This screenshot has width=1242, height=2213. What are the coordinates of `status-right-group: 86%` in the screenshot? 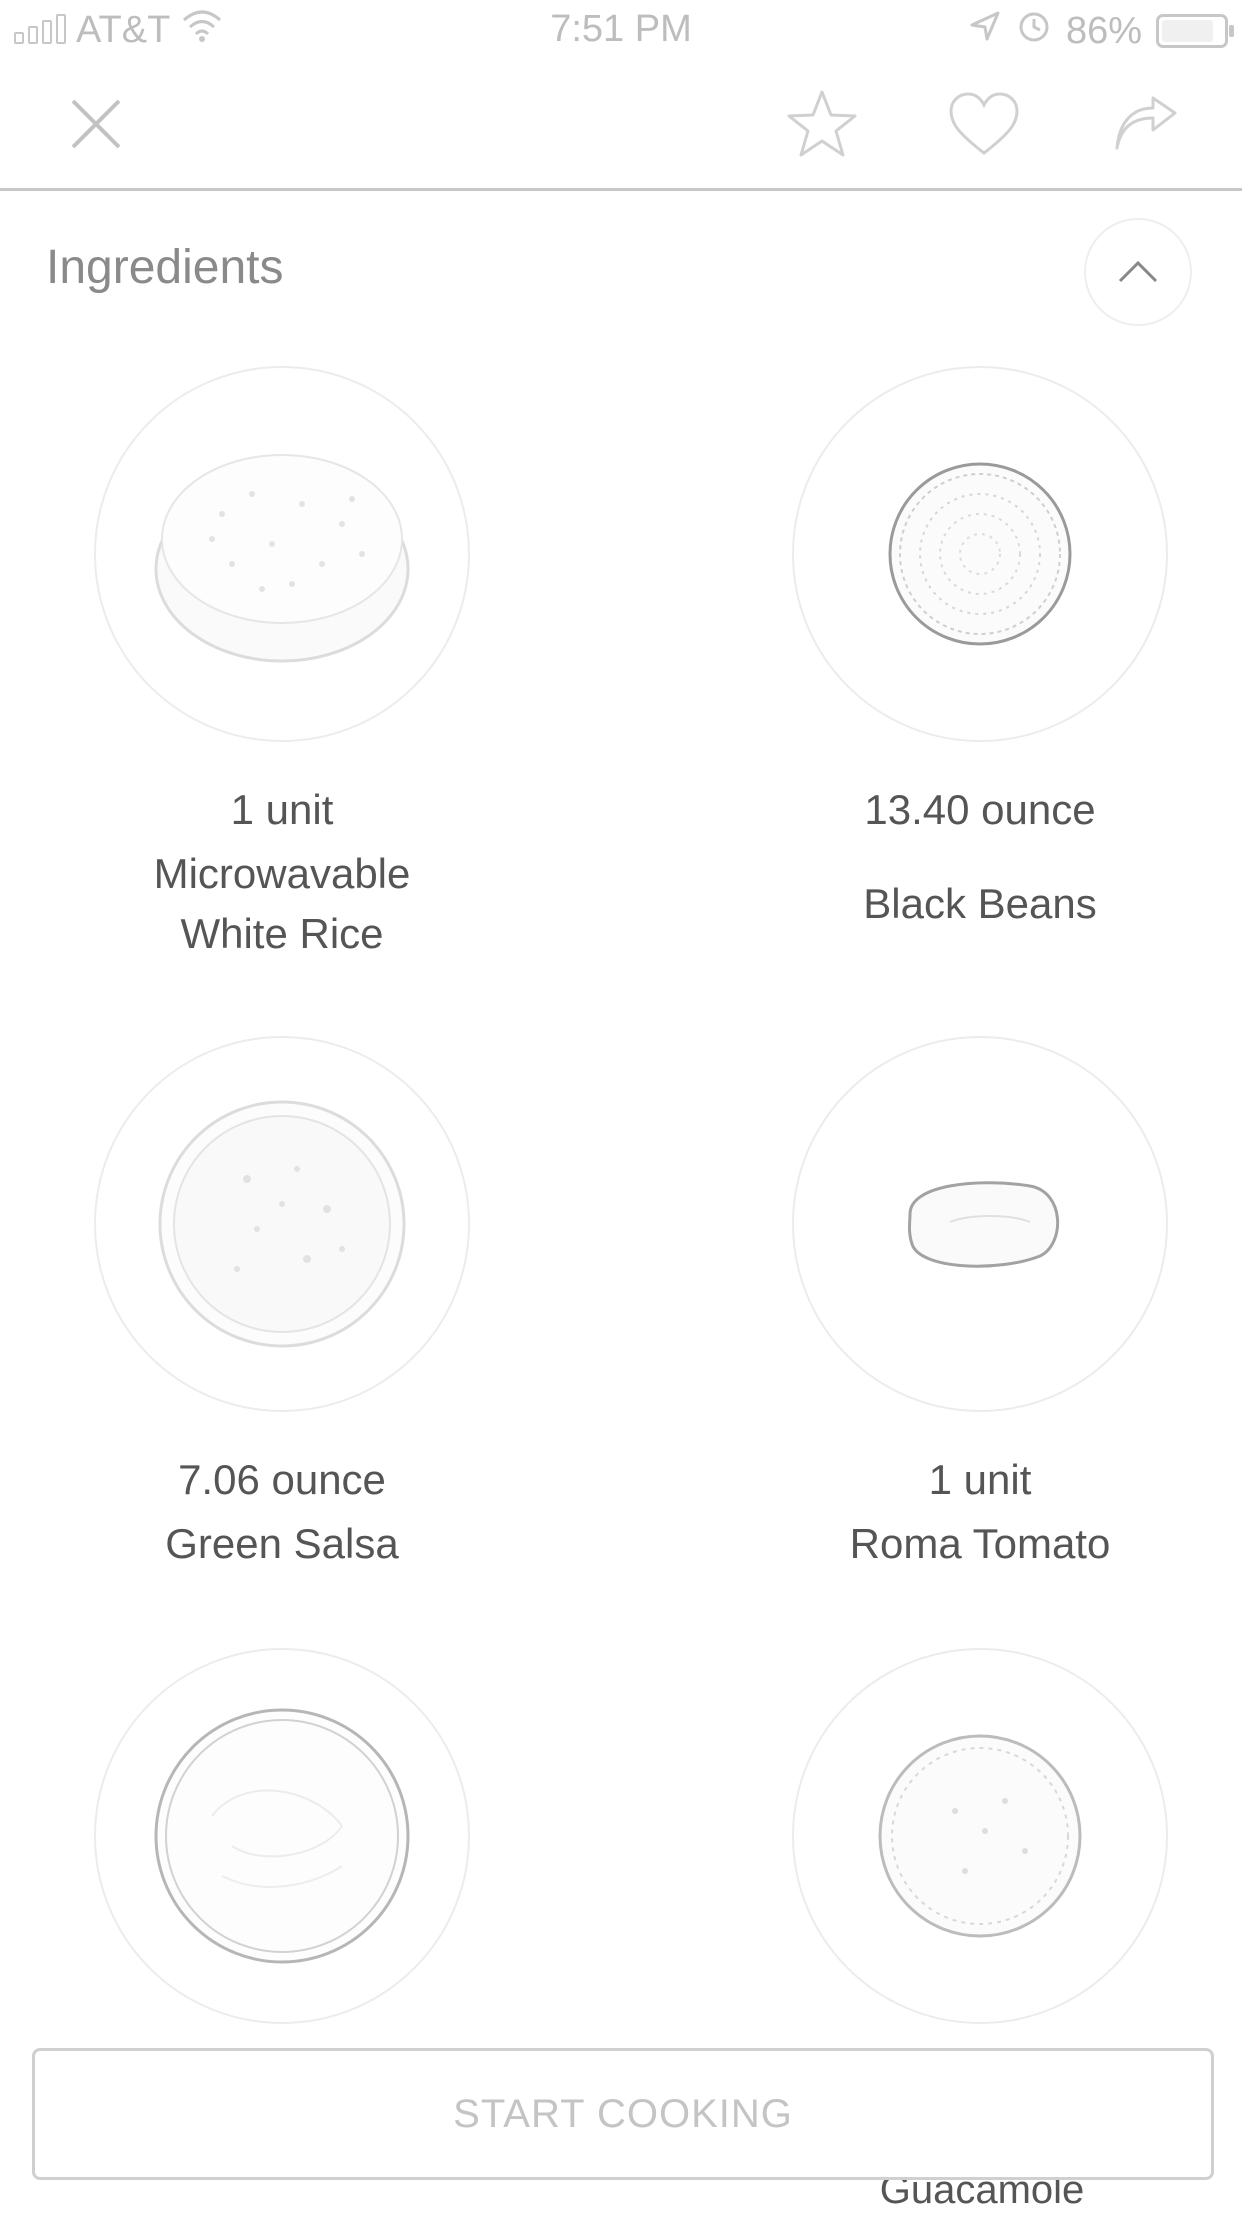 It's located at (1101, 31).